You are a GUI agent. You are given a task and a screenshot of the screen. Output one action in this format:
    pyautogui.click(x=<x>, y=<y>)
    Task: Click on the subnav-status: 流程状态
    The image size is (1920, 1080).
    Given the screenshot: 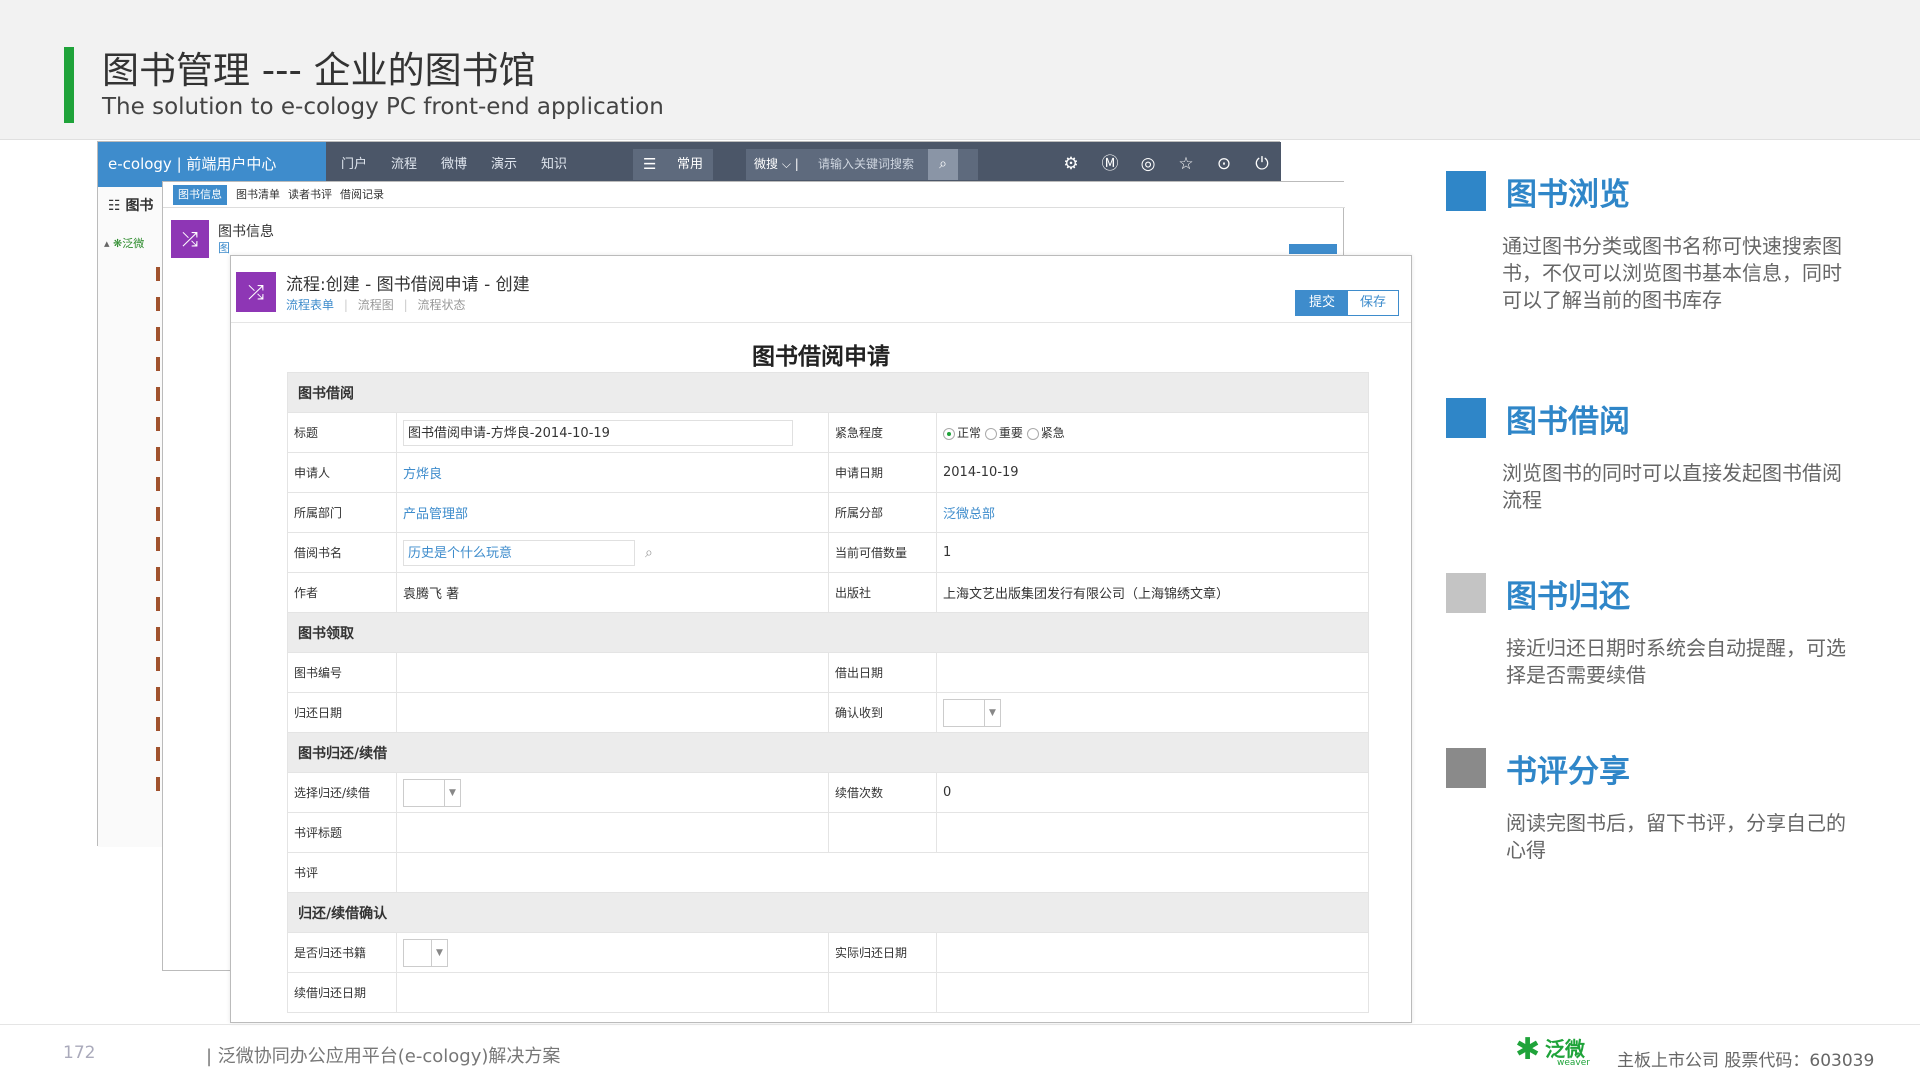 What is the action you would take?
    pyautogui.click(x=441, y=305)
    